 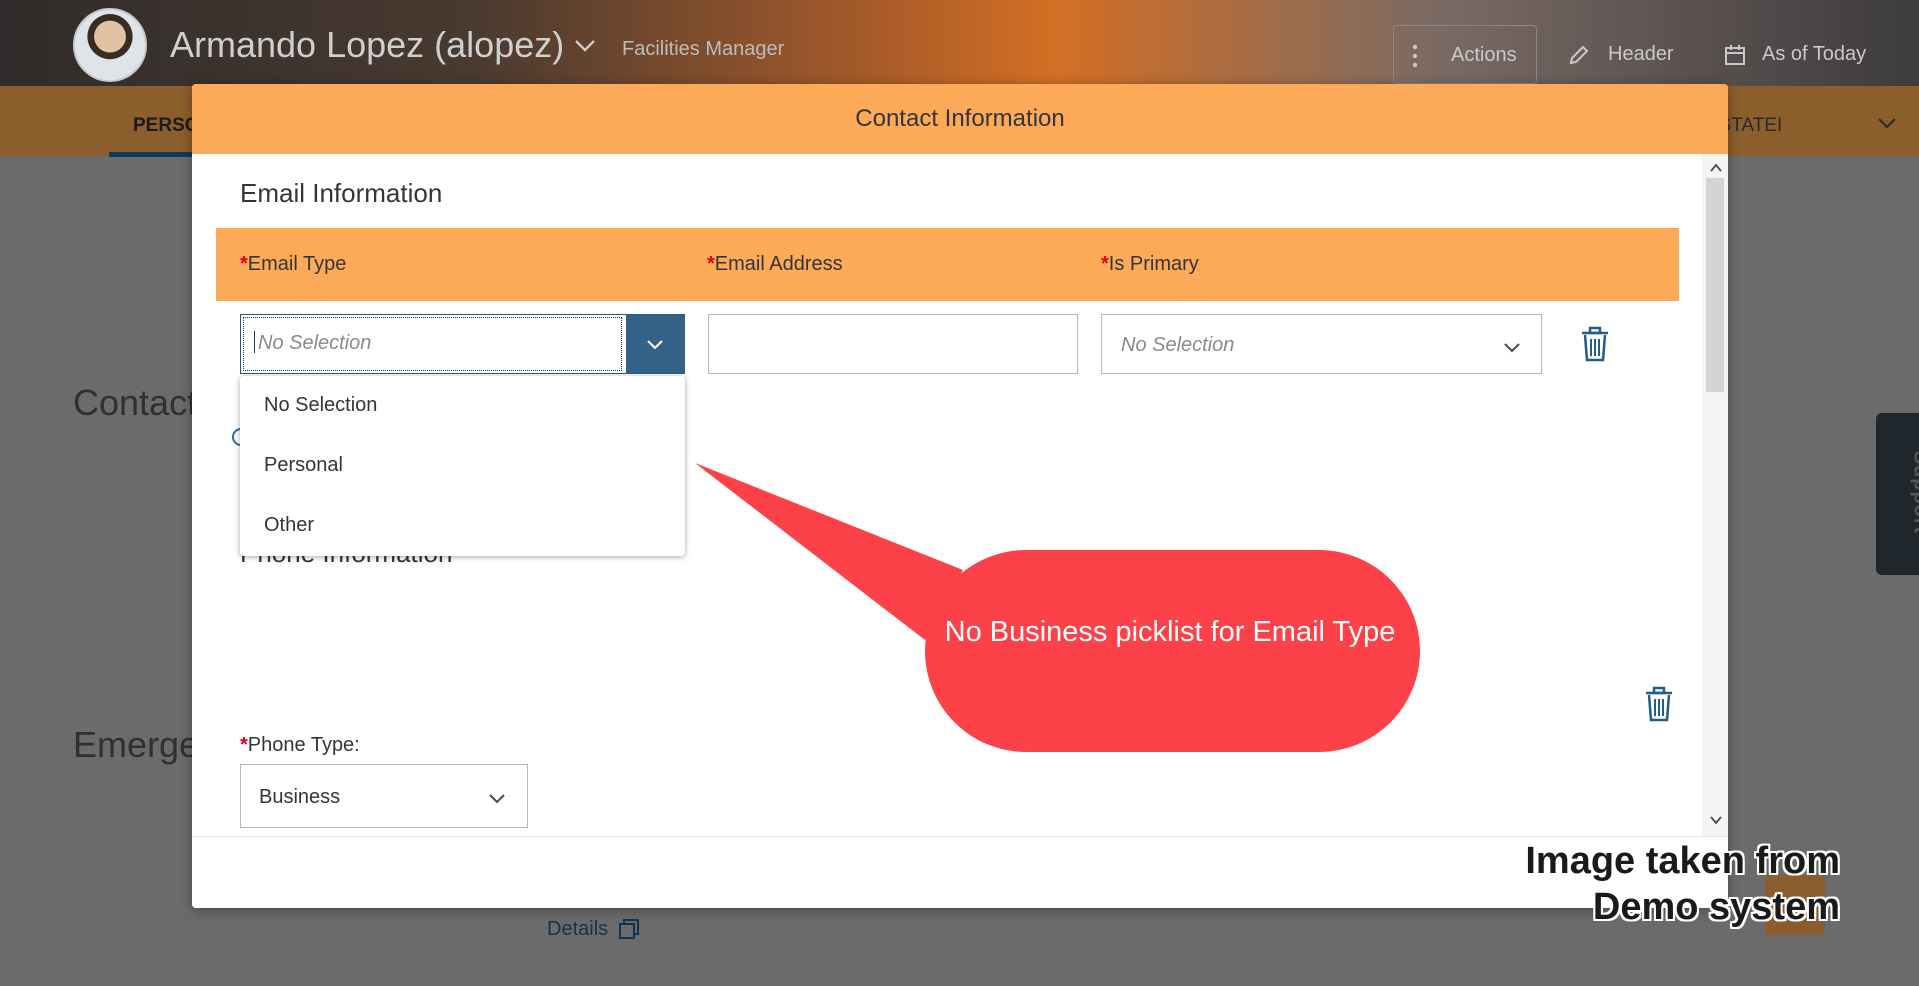 I want to click on scroll-up-icon, so click(x=1716, y=168).